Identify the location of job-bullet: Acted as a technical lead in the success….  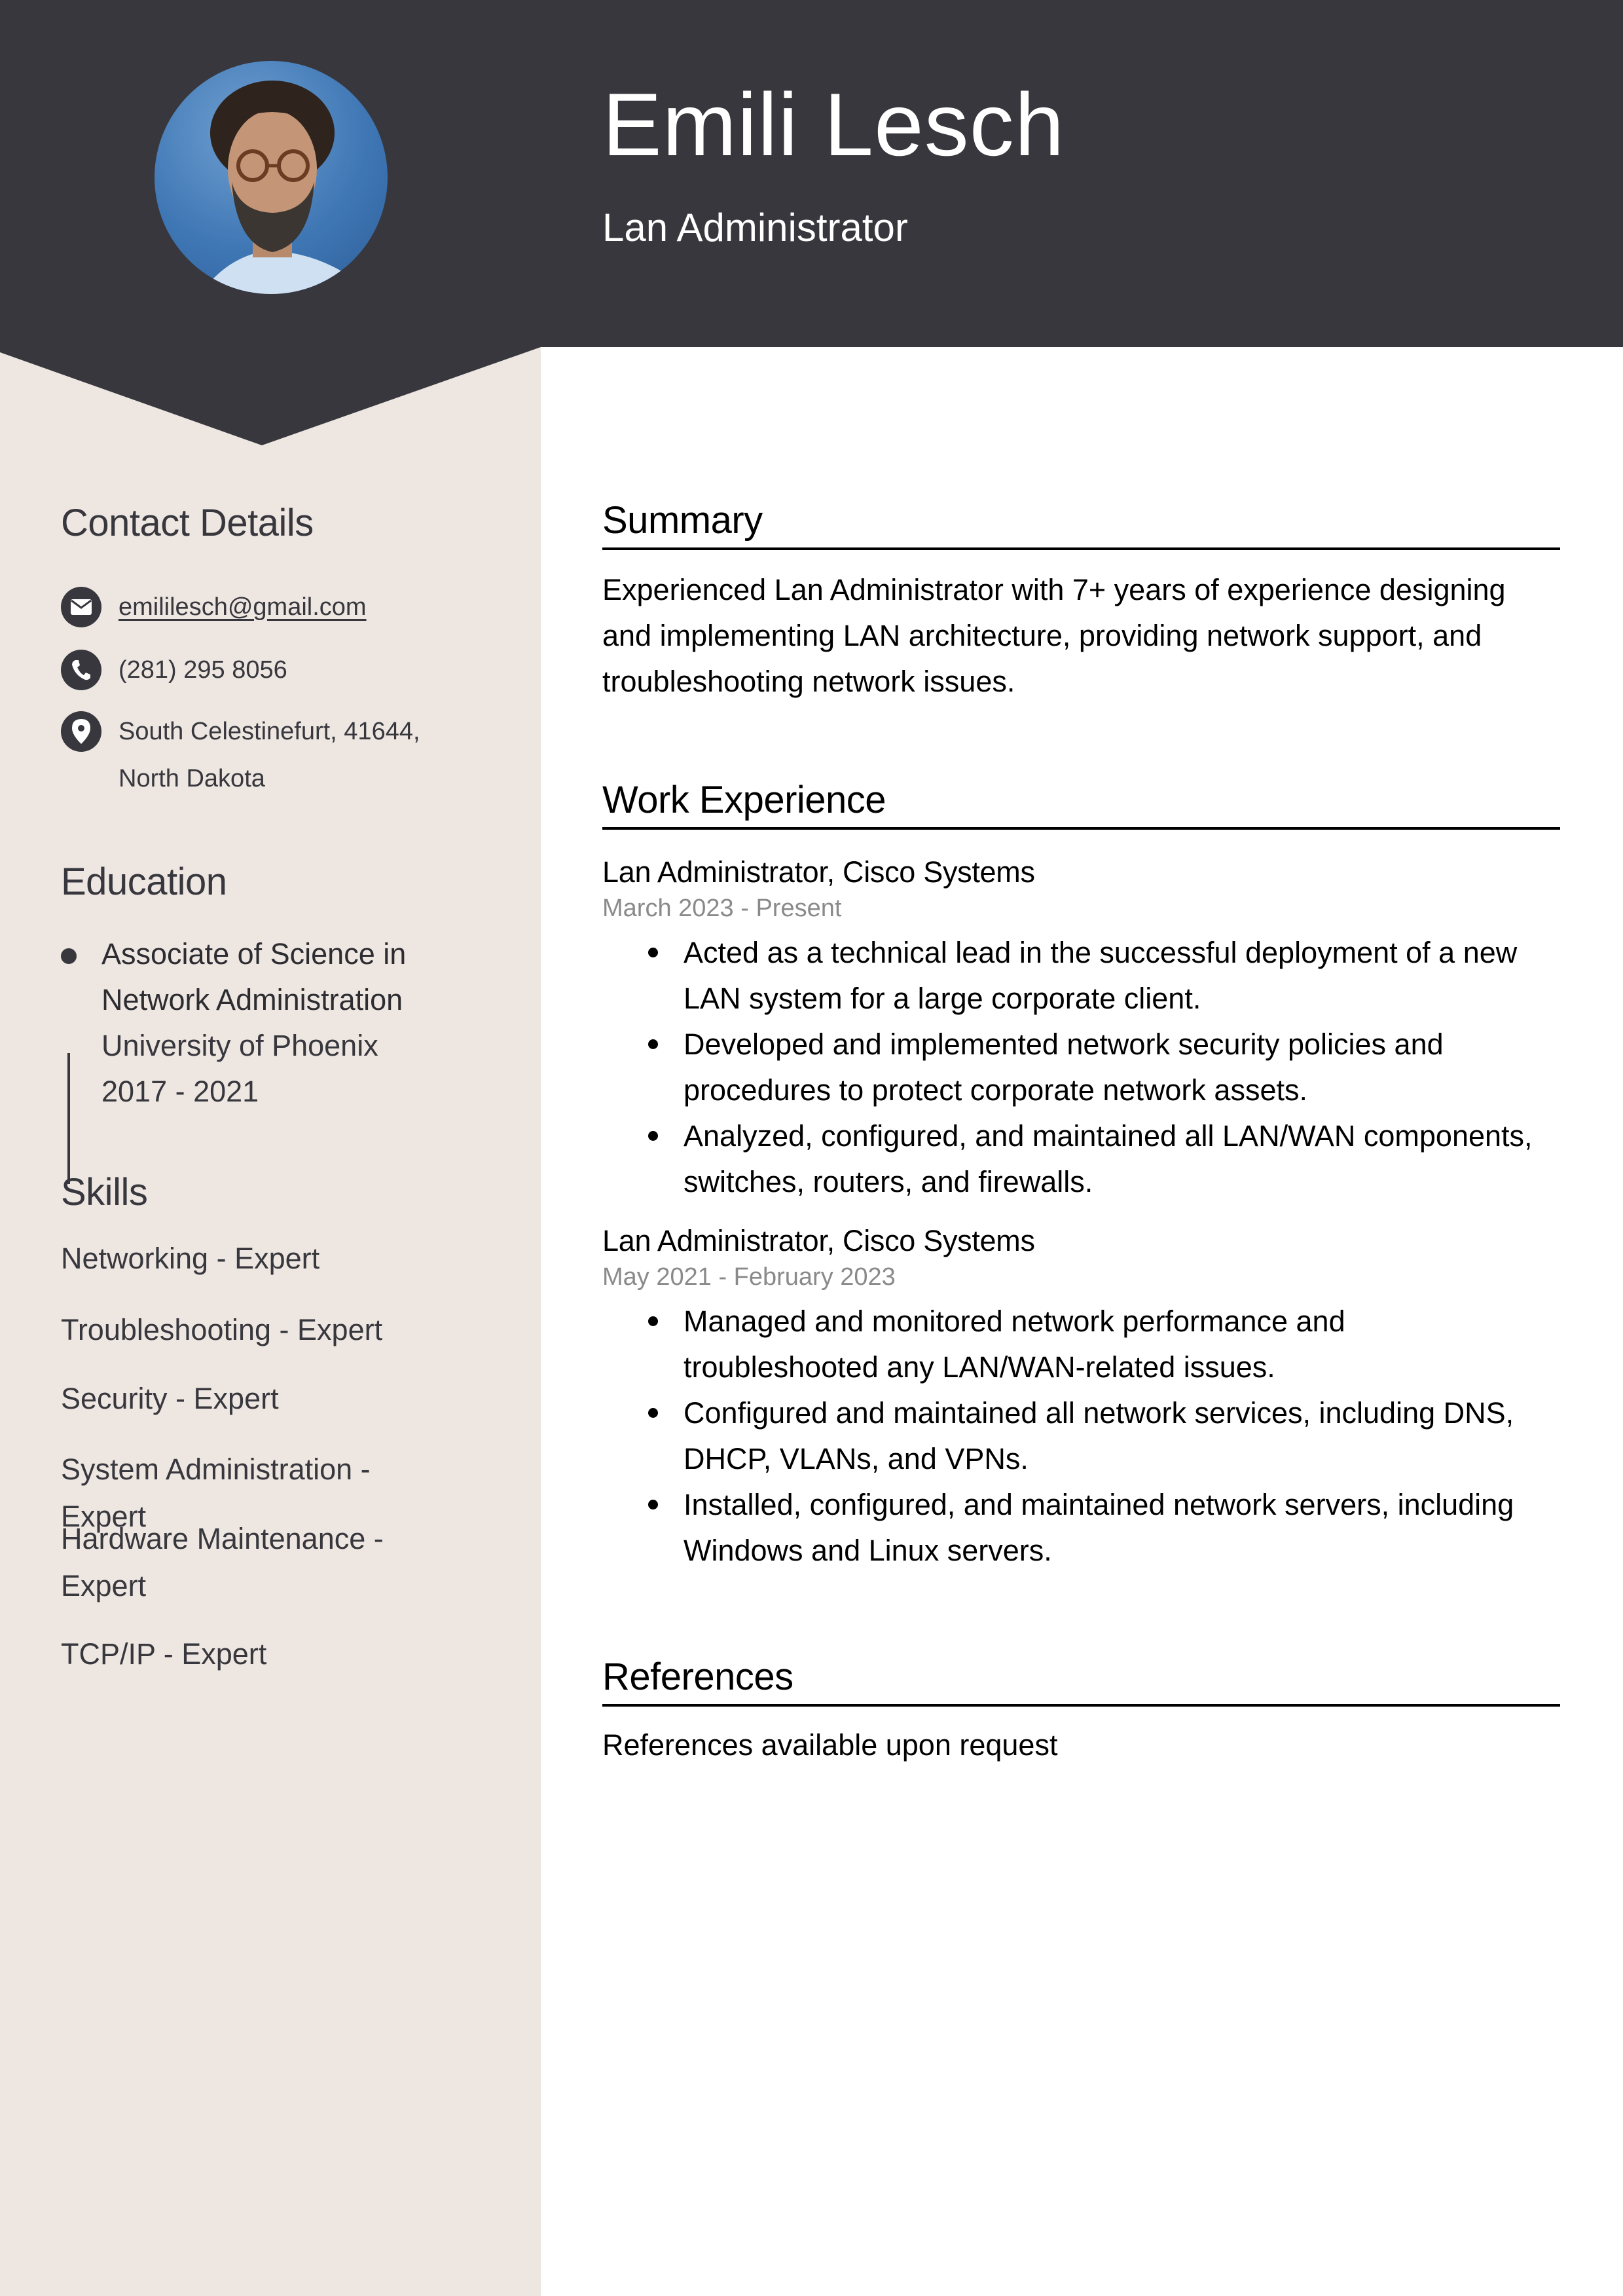
(1081, 976).